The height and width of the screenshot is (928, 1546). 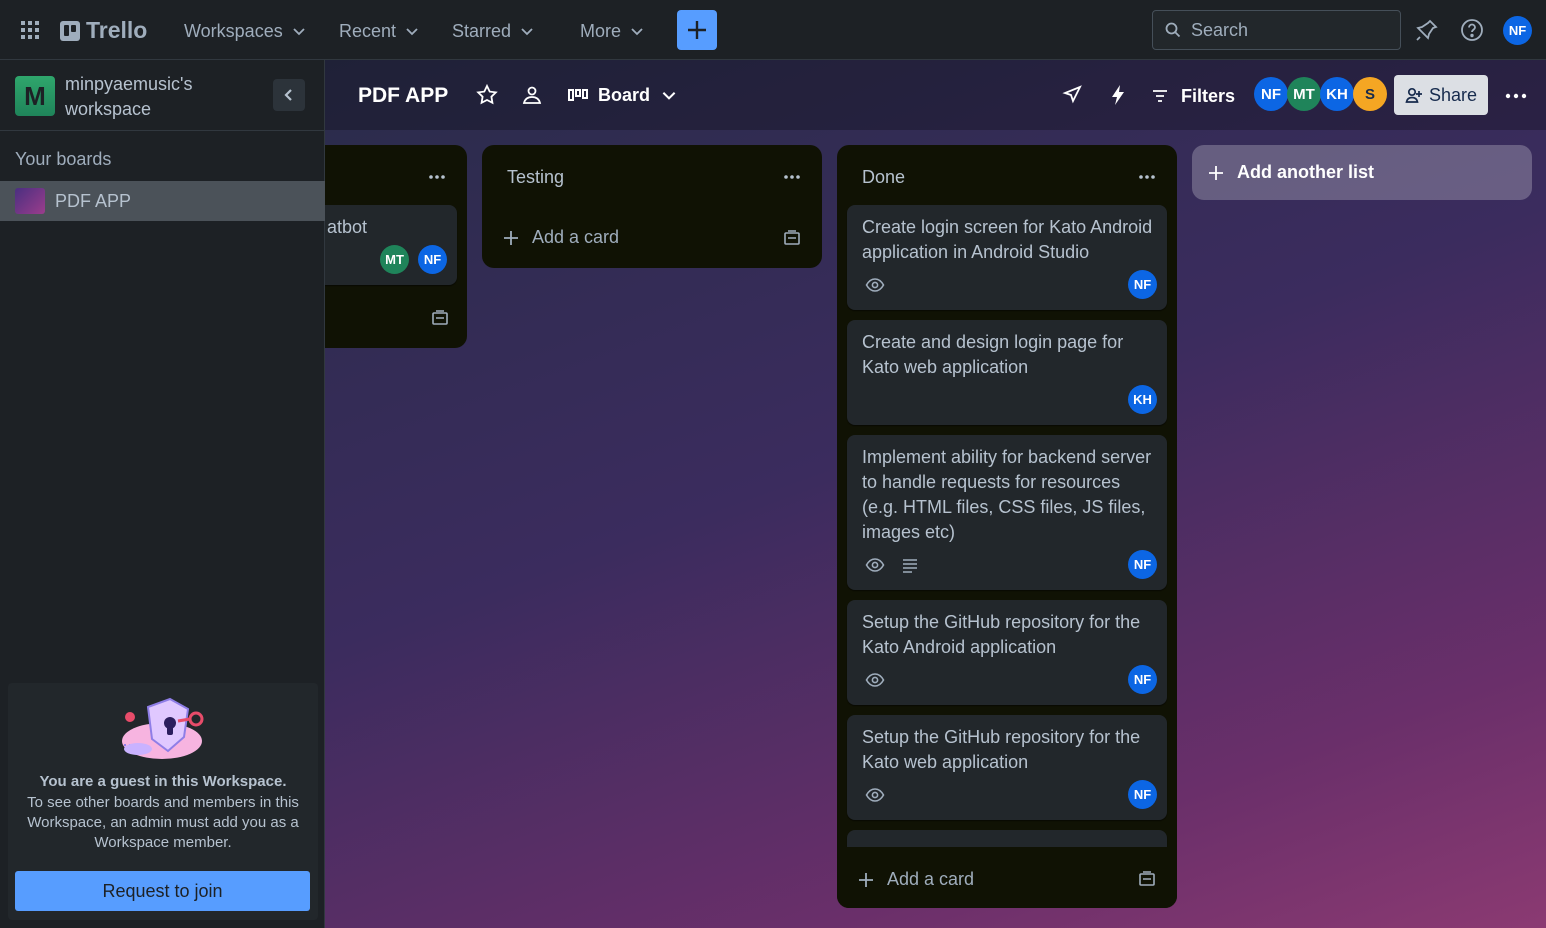 I want to click on search-icon, so click(x=1173, y=30).